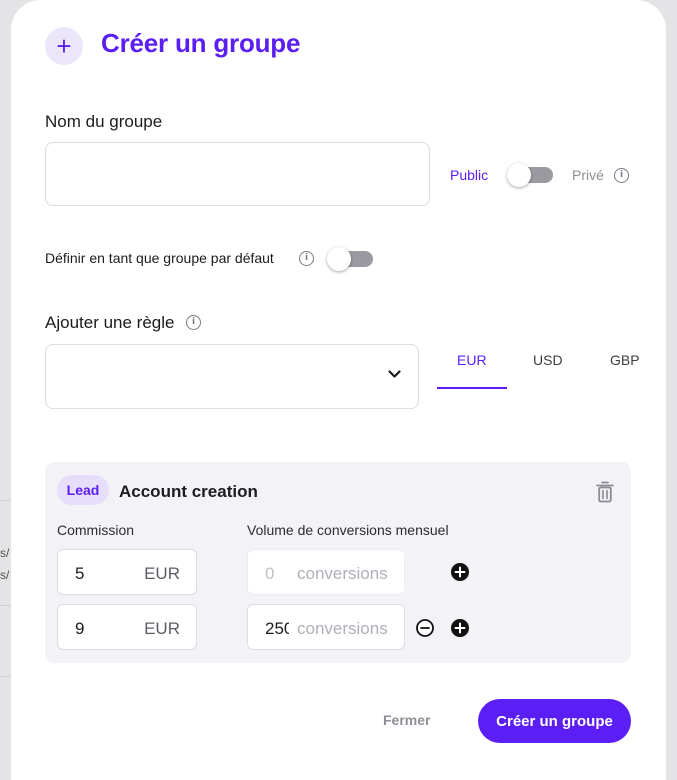 The height and width of the screenshot is (780, 677). Describe the element at coordinates (159, 258) in the screenshot. I see `default-group-label: Définir en tant que groupe par défaut` at that location.